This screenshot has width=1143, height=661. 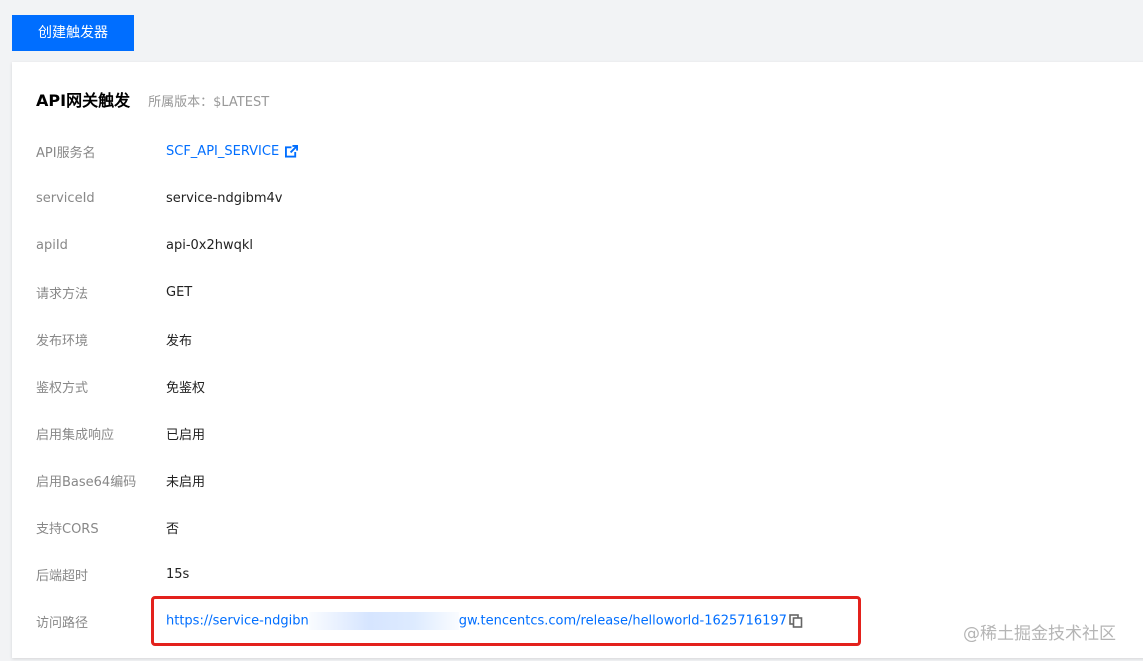 What do you see at coordinates (186, 388) in the screenshot?
I see `field-value: 免鉴权` at bounding box center [186, 388].